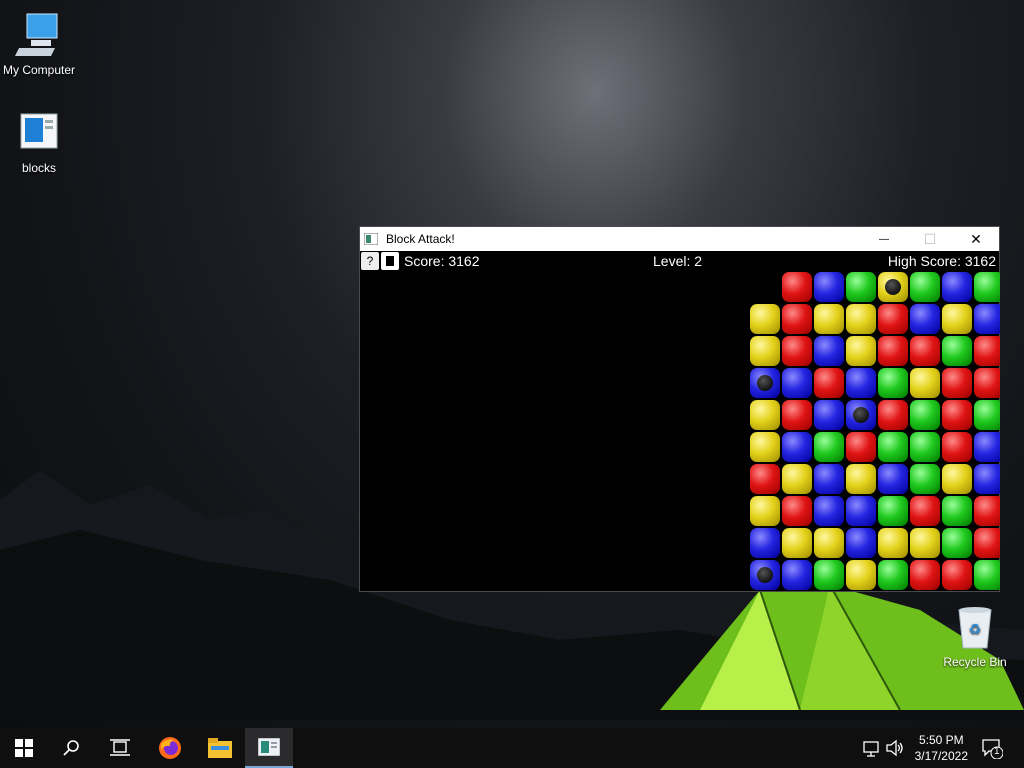 This screenshot has width=1024, height=768. I want to click on stop-button, so click(390, 261).